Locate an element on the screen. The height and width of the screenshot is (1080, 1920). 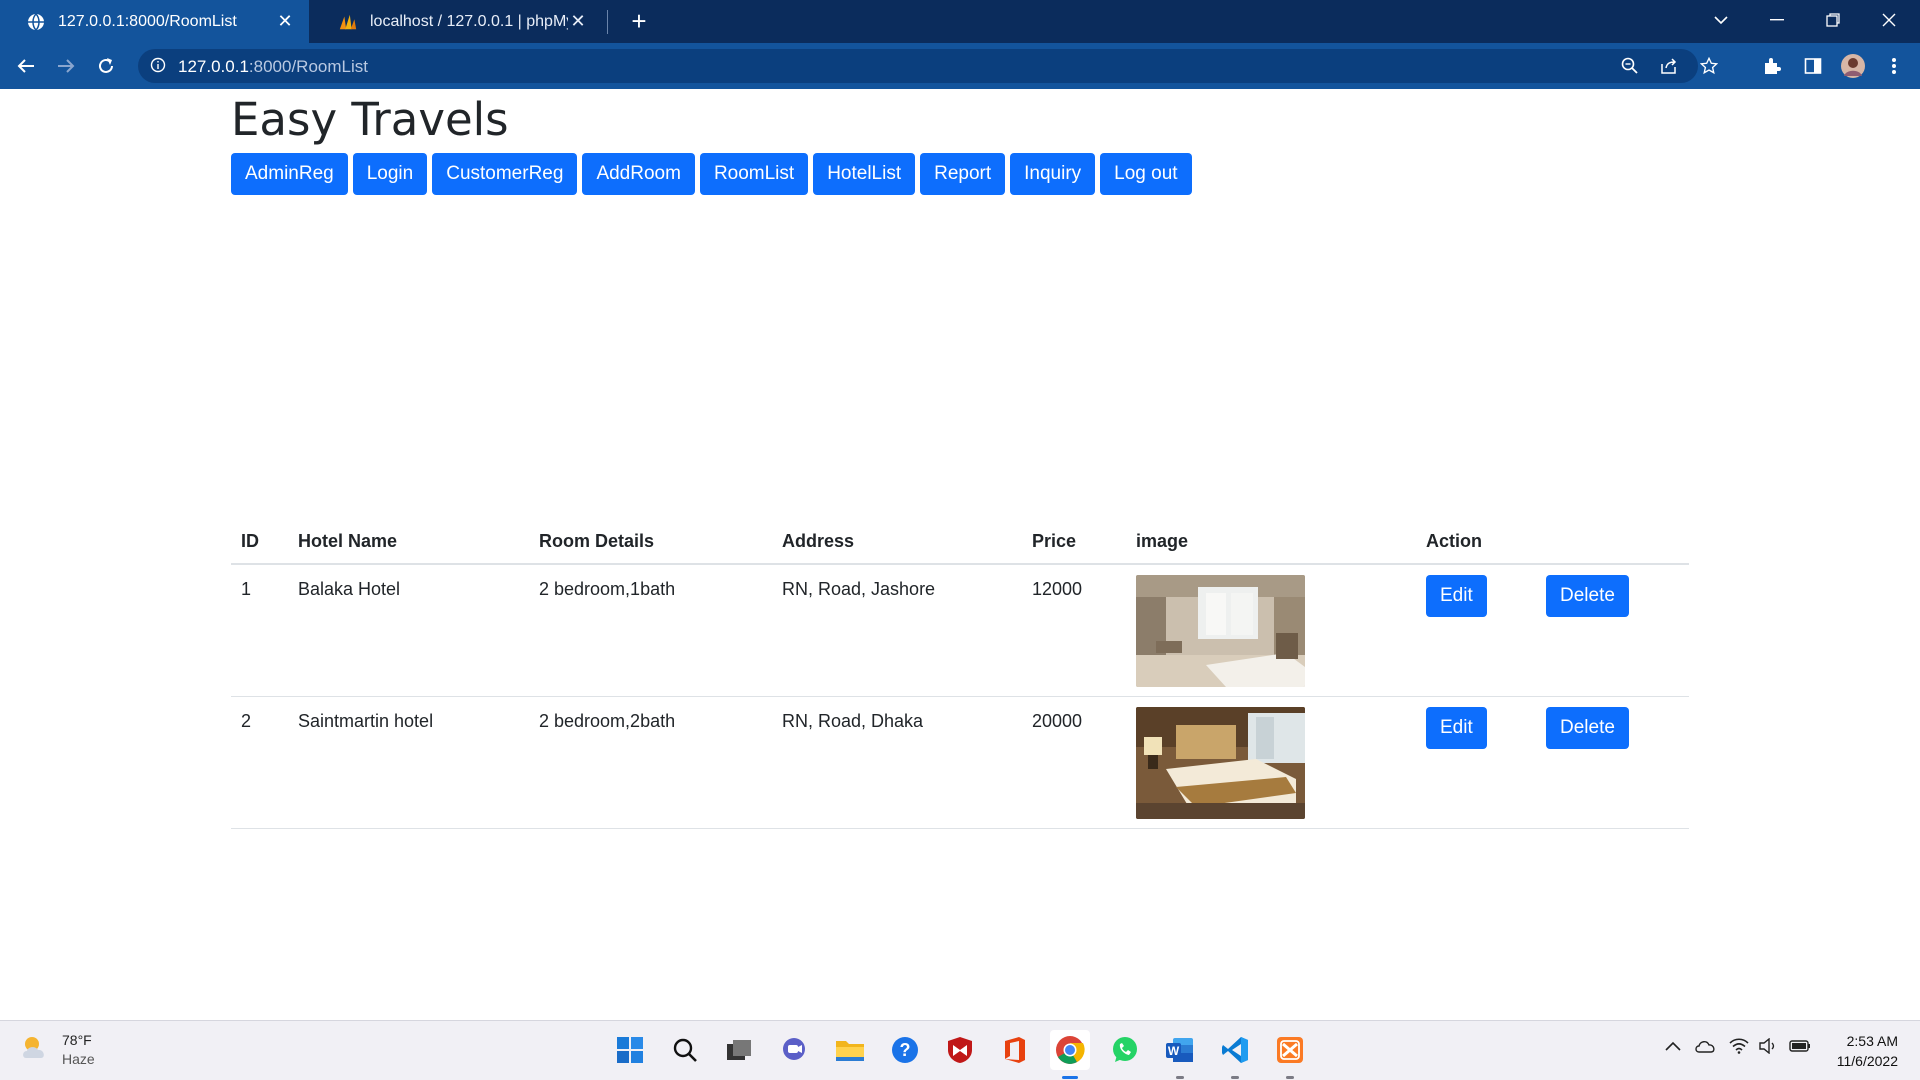
task-view-icon is located at coordinates (739, 1050).